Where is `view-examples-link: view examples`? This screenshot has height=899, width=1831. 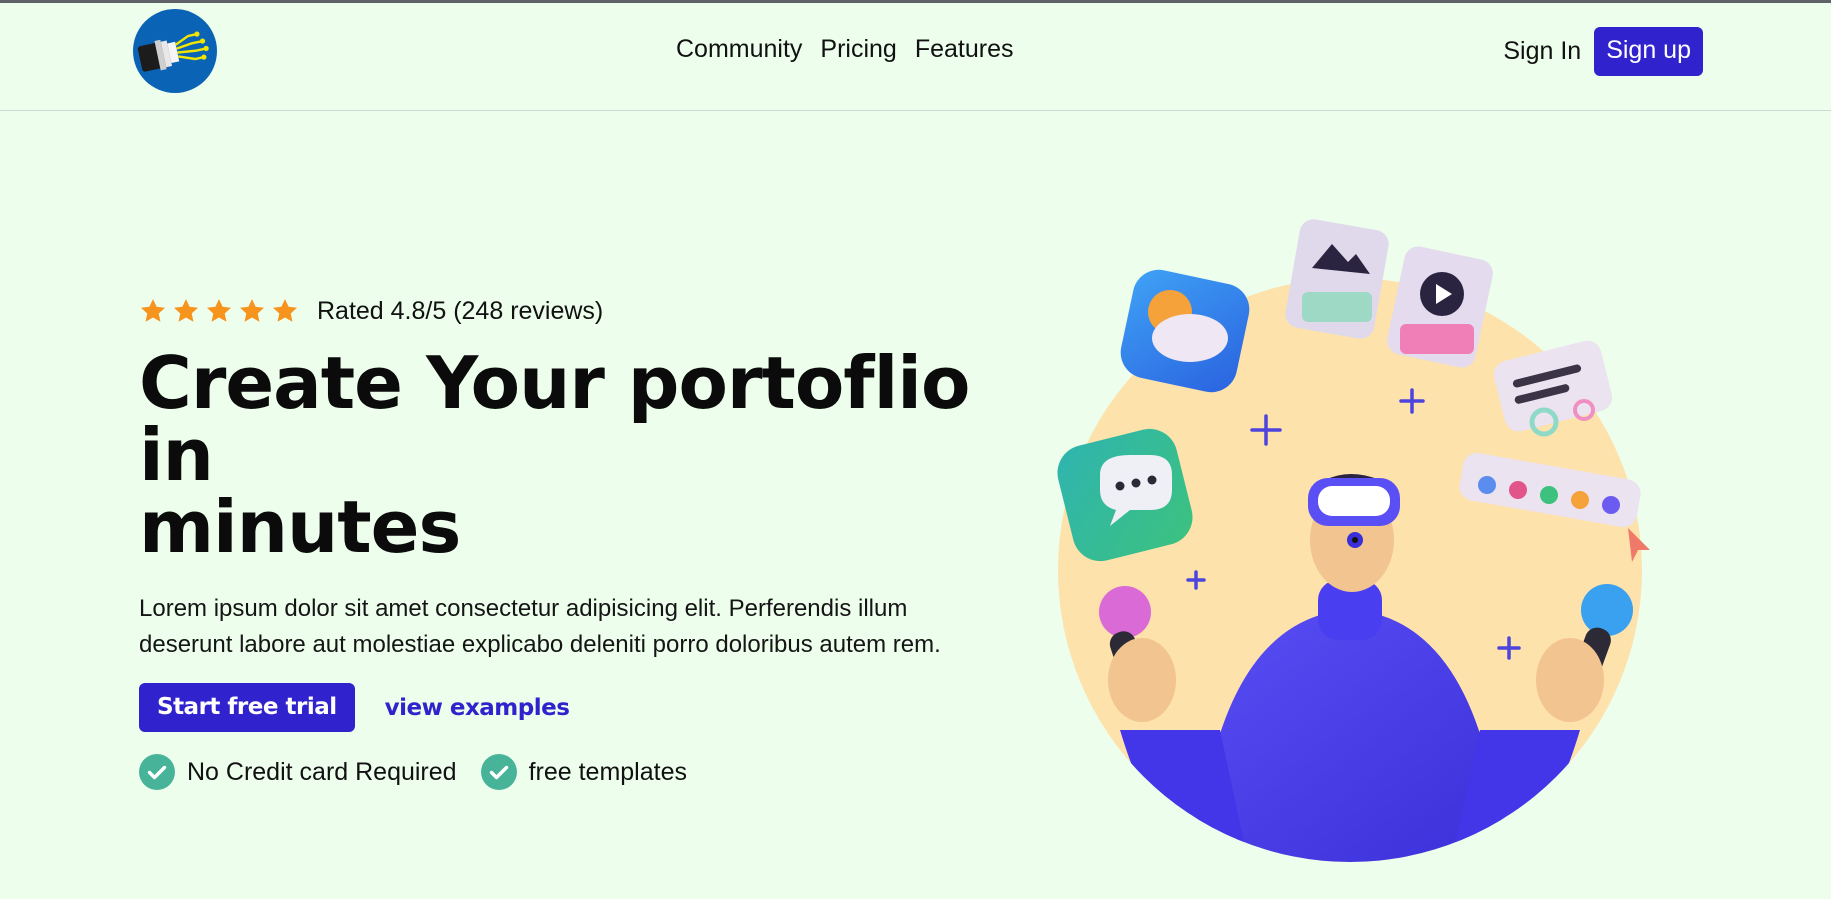 view-examples-link: view examples is located at coordinates (477, 708).